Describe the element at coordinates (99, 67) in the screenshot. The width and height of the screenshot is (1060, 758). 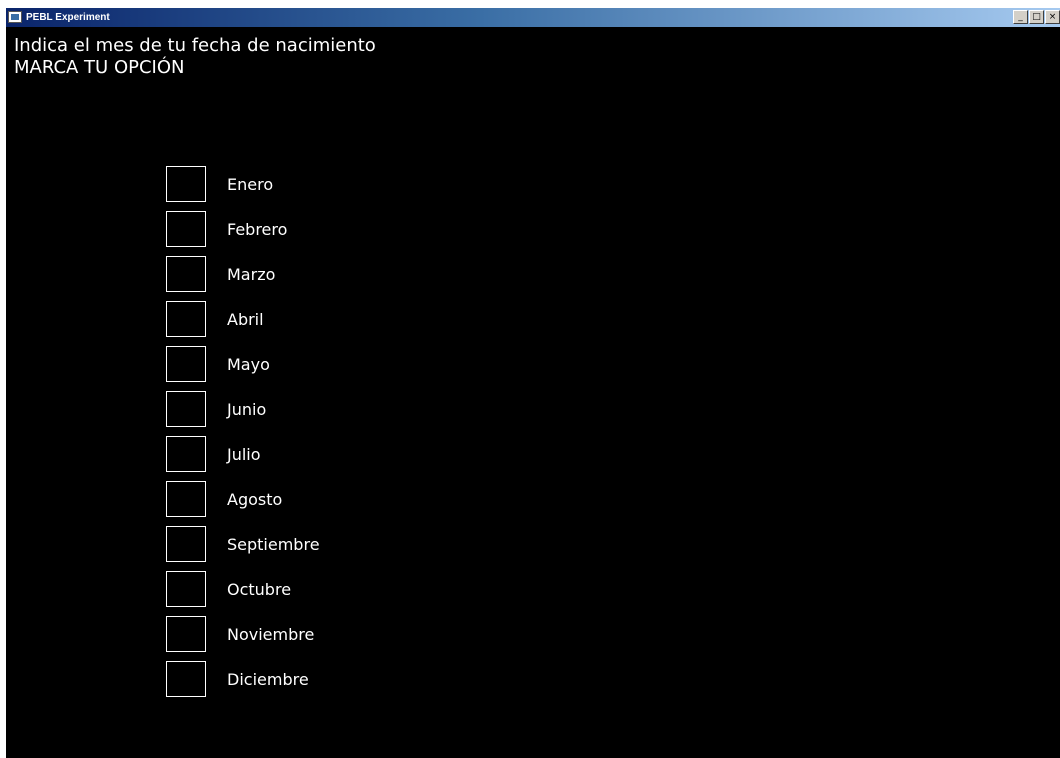
I see `instruction-text: MARCA TU OPCIÓN` at that location.